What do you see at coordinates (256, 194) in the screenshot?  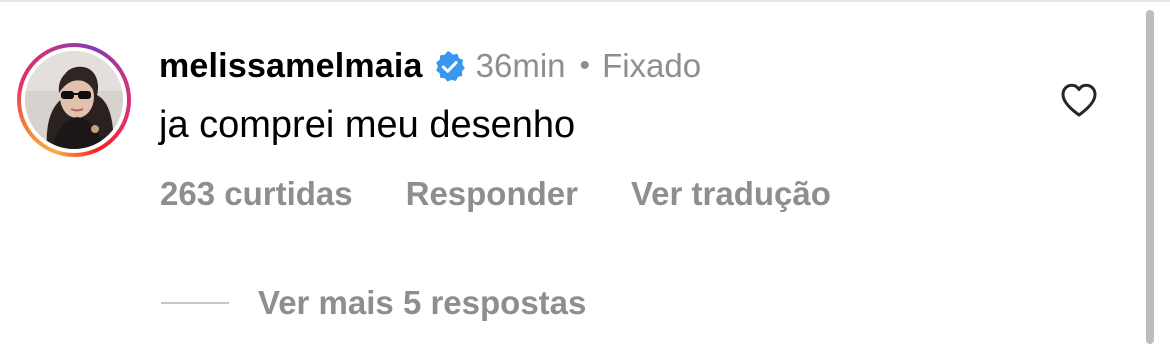 I see `likes-count-button: 263 curtidas` at bounding box center [256, 194].